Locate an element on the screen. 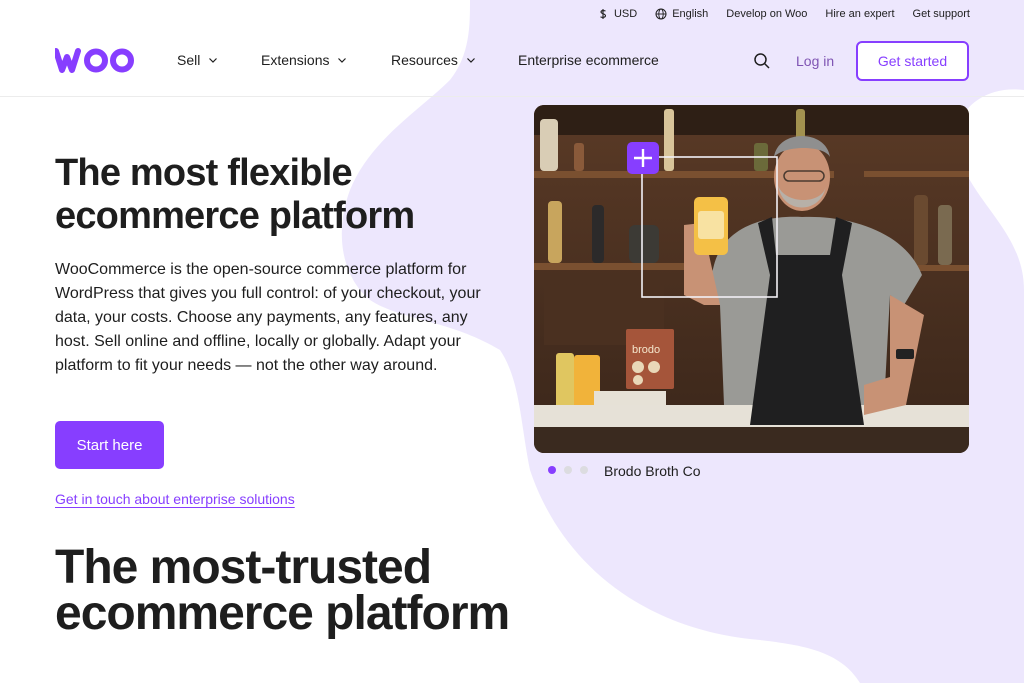 This screenshot has width=1024, height=683. get-started-button: Get started is located at coordinates (912, 61).